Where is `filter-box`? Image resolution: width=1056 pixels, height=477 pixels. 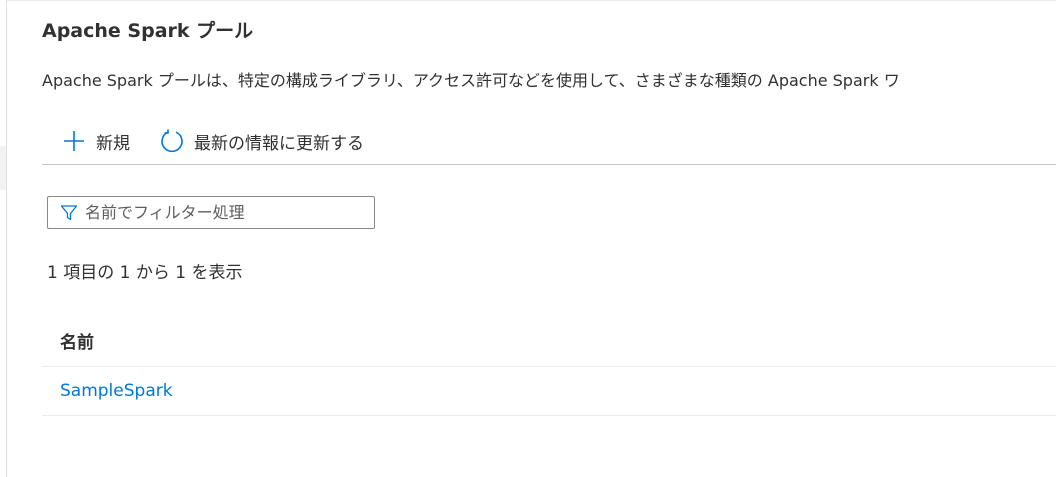
filter-box is located at coordinates (211, 212).